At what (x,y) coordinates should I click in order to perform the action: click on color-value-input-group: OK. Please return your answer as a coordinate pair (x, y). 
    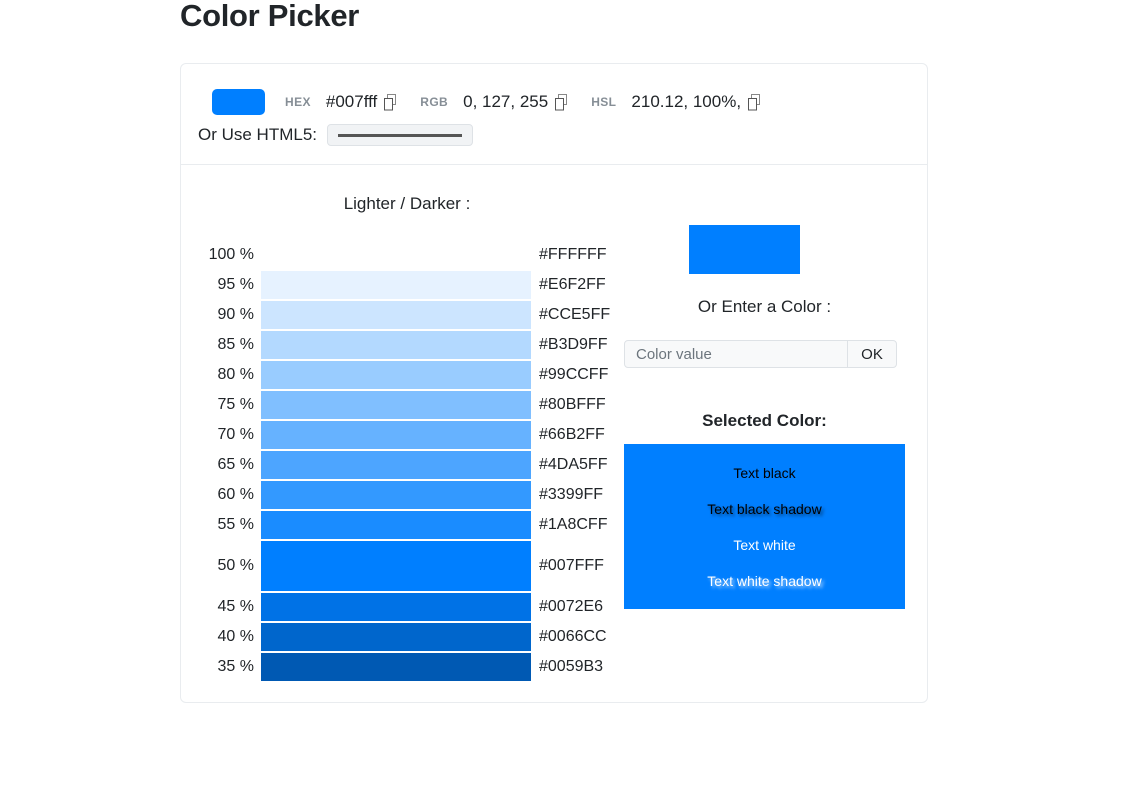
    Looking at the image, I should click on (760, 354).